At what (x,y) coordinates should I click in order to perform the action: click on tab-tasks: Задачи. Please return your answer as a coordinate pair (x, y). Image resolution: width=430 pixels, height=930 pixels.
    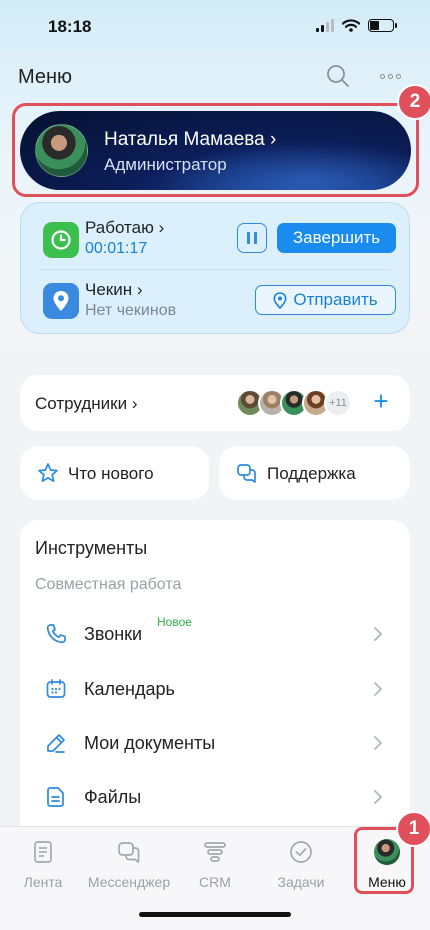
    Looking at the image, I should click on (301, 862).